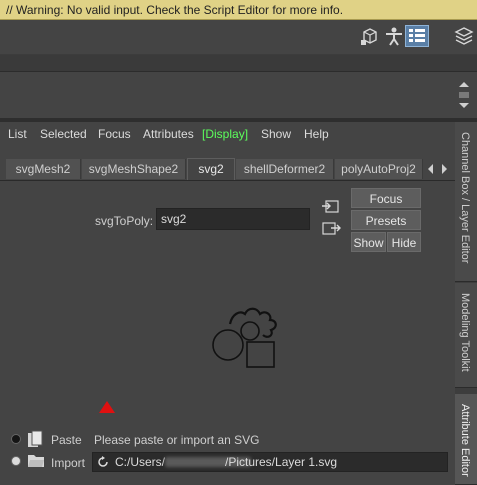  I want to click on side-tab-modeling-toolkit: Modeling Toolkit, so click(466, 335).